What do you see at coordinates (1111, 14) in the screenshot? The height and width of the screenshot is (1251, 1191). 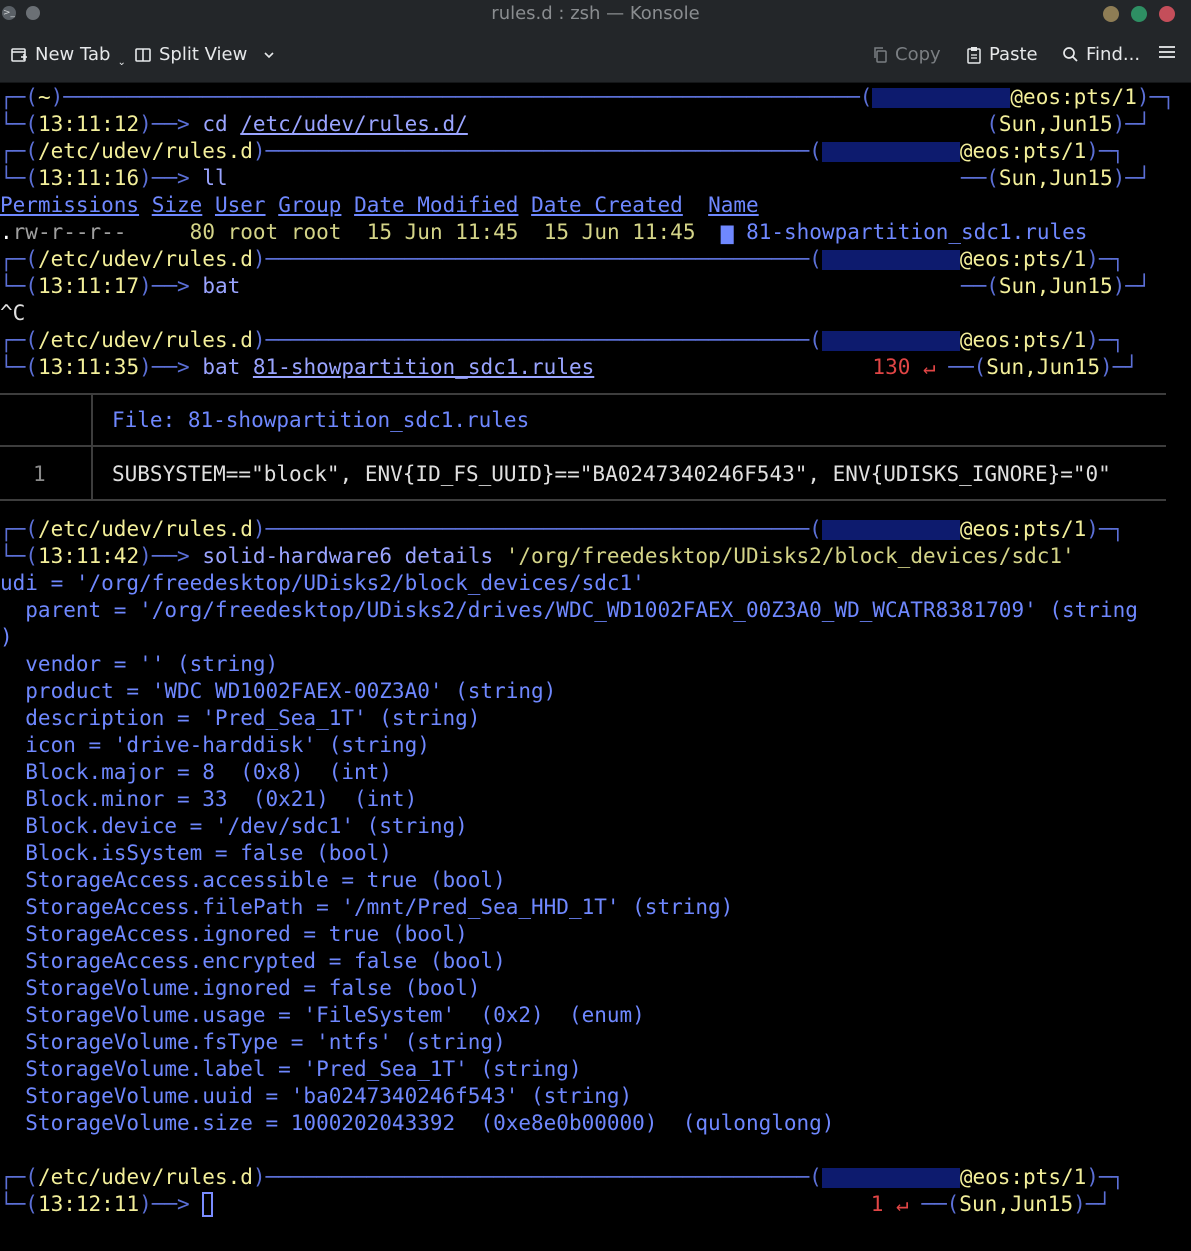 I see `minimize-button` at bounding box center [1111, 14].